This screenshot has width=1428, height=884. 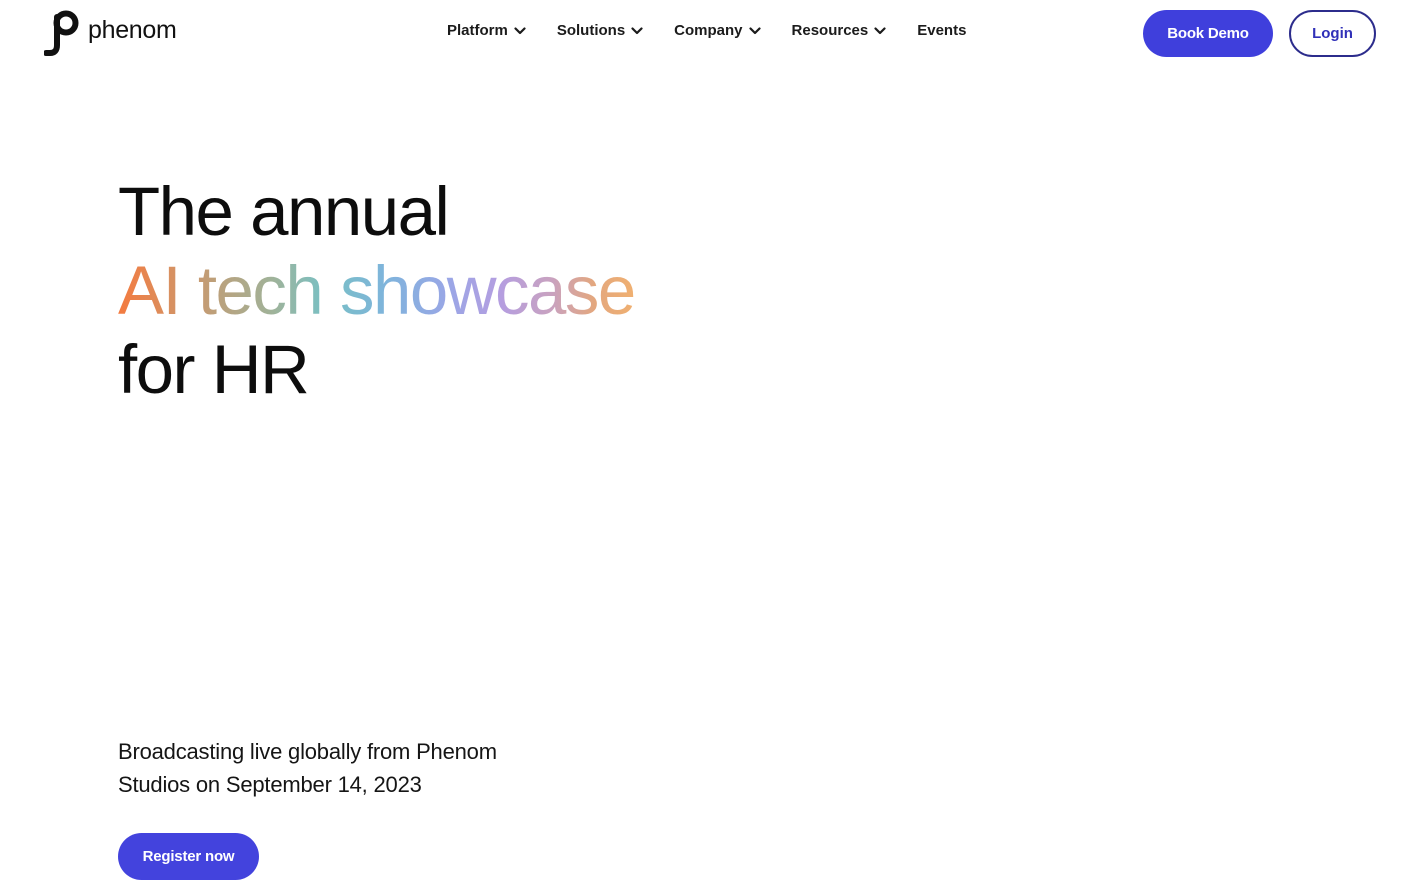 What do you see at coordinates (61, 33) in the screenshot?
I see `phenom-logo-icon` at bounding box center [61, 33].